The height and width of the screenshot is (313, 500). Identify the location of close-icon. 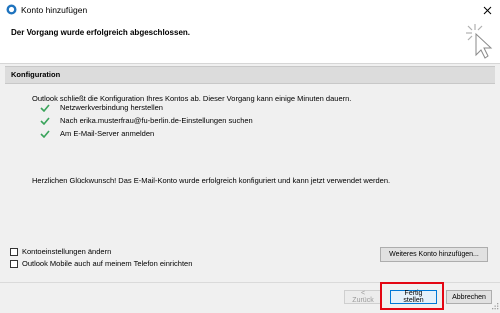
(487, 10).